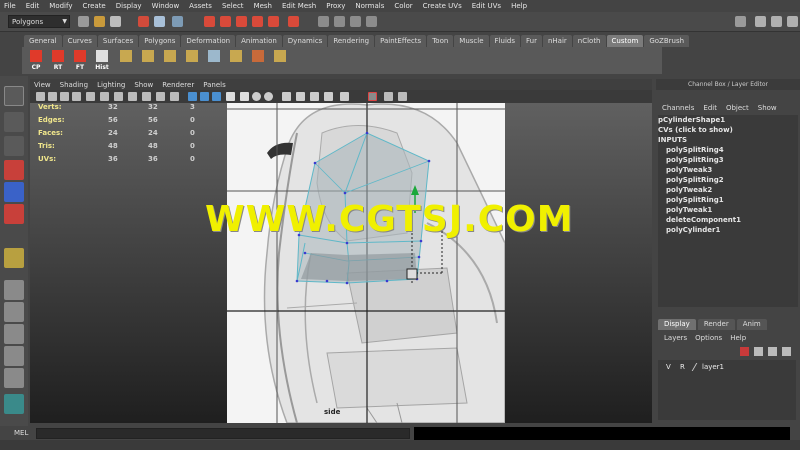 Image resolution: width=800 pixels, height=450 pixels. I want to click on menu-modify: Modify, so click(60, 6).